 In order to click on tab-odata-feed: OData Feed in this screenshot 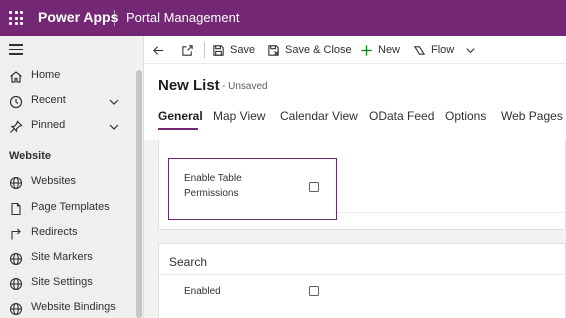, I will do `click(401, 116)`.